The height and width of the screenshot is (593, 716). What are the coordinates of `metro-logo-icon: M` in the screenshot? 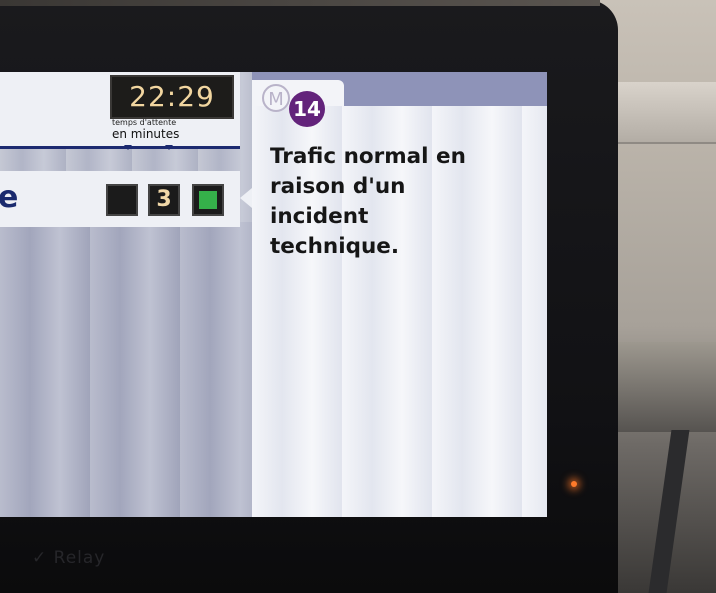 It's located at (276, 98).